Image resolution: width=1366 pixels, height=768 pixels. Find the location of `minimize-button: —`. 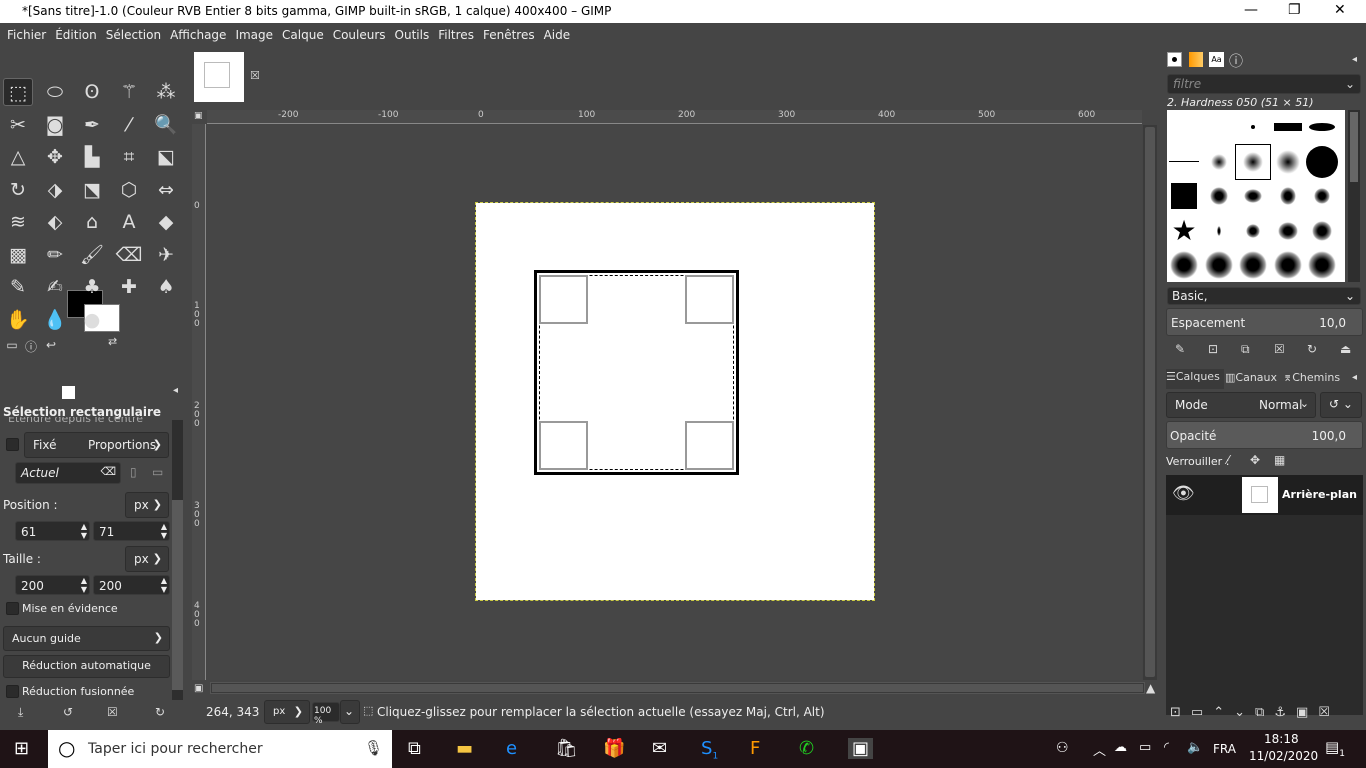

minimize-button: — is located at coordinates (1251, 10).